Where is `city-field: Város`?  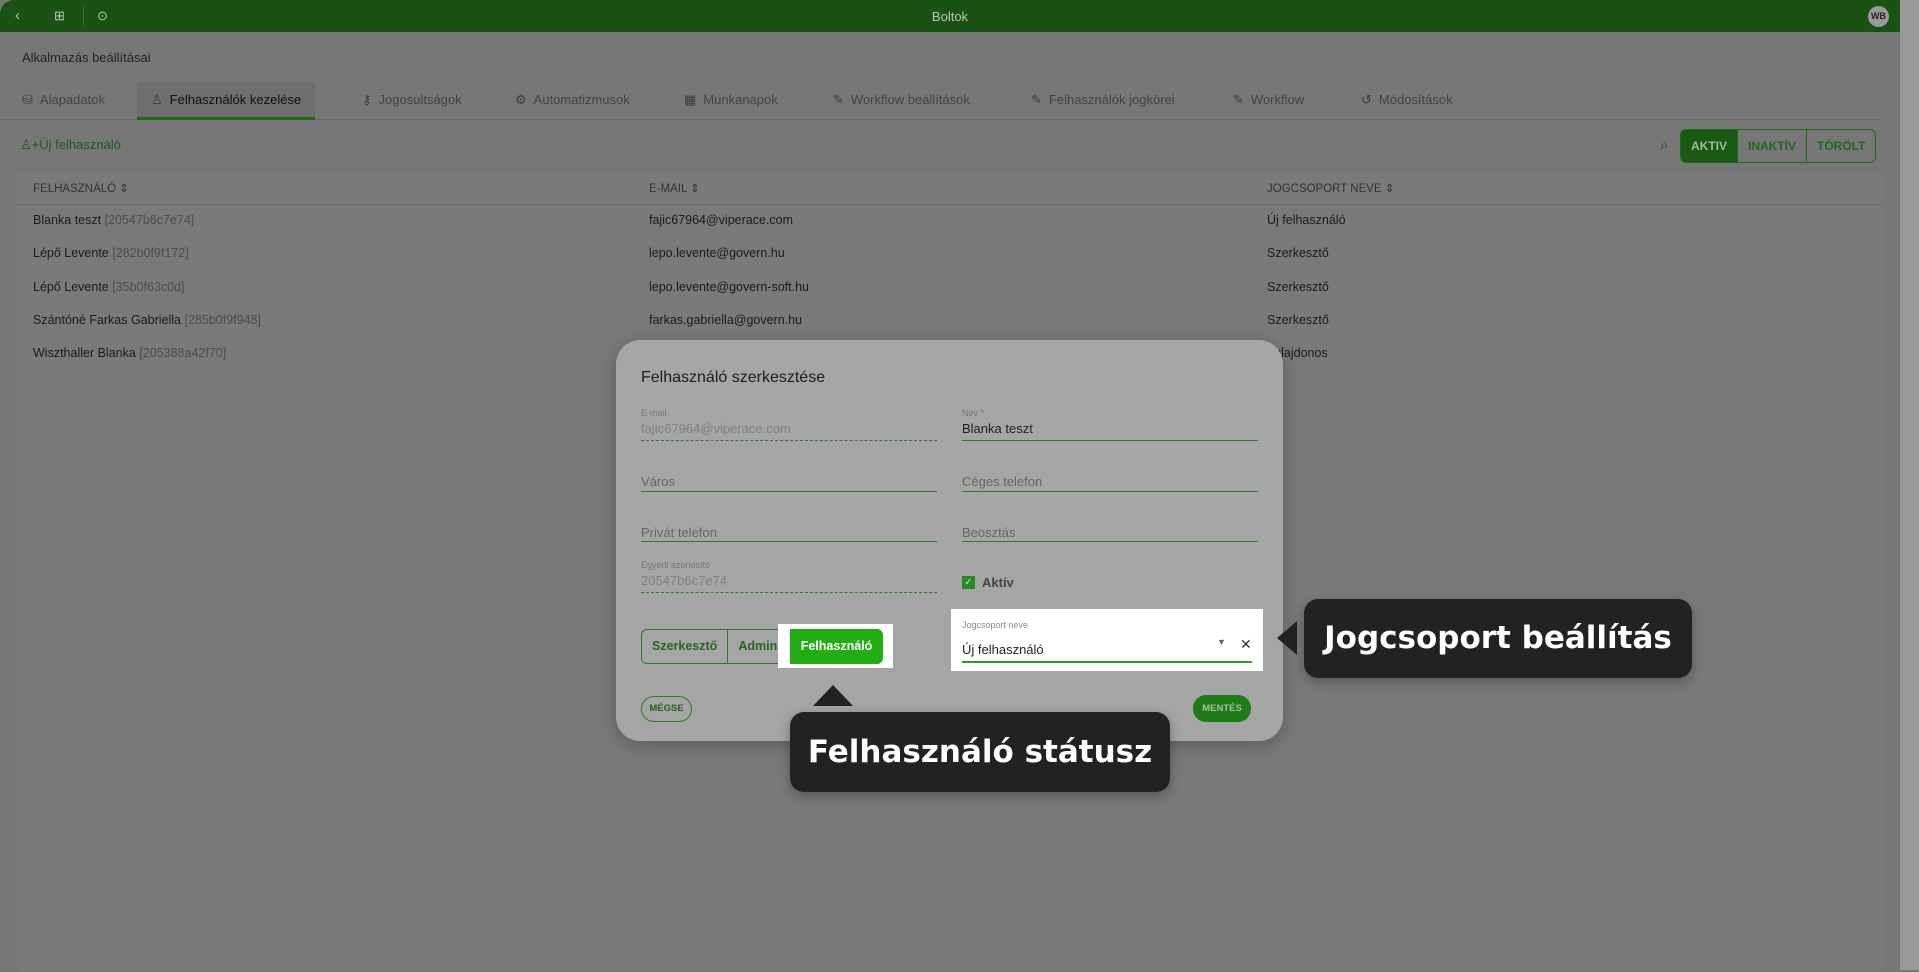 city-field: Város is located at coordinates (789, 481).